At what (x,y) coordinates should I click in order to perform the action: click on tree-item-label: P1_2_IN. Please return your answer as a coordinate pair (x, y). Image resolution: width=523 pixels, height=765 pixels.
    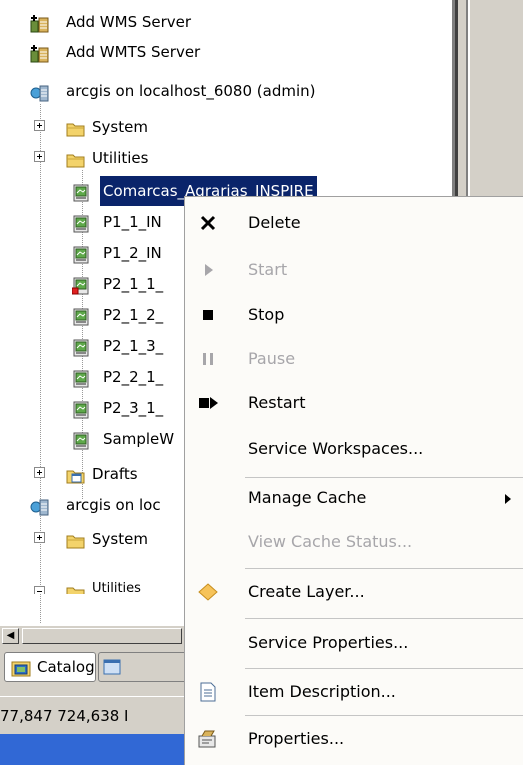
    Looking at the image, I should click on (132, 253).